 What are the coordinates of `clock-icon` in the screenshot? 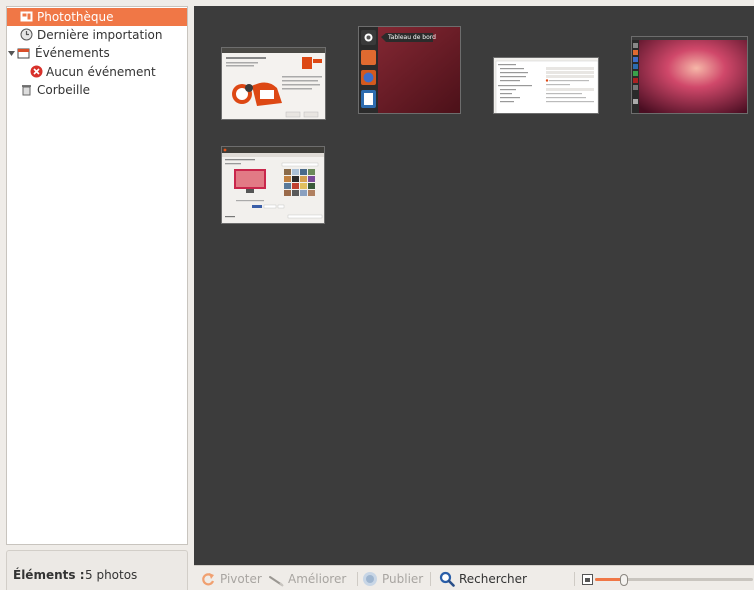 It's located at (26, 34).